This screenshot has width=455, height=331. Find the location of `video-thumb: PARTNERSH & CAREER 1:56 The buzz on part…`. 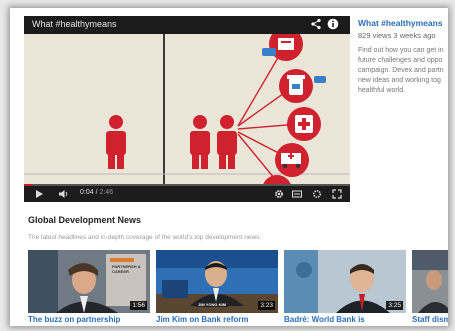

video-thumb: PARTNERSH & CAREER 1:56 The buzz on part… is located at coordinates (89, 288).